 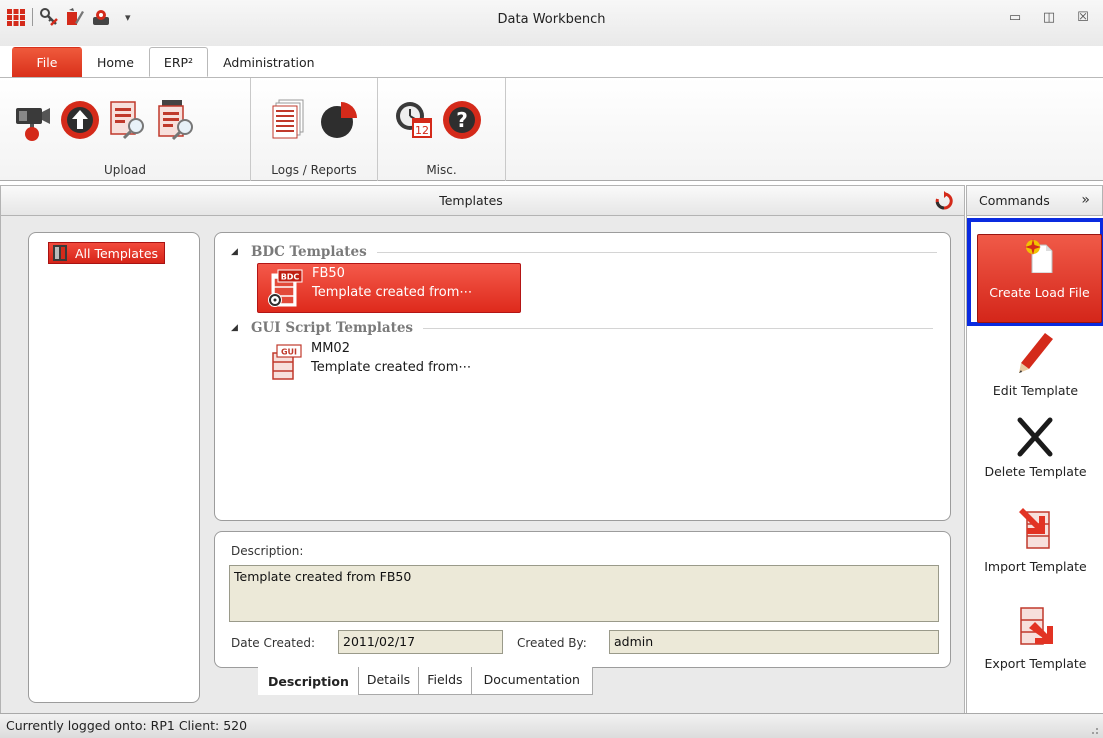 What do you see at coordinates (267, 551) in the screenshot?
I see `description-label: Description:` at bounding box center [267, 551].